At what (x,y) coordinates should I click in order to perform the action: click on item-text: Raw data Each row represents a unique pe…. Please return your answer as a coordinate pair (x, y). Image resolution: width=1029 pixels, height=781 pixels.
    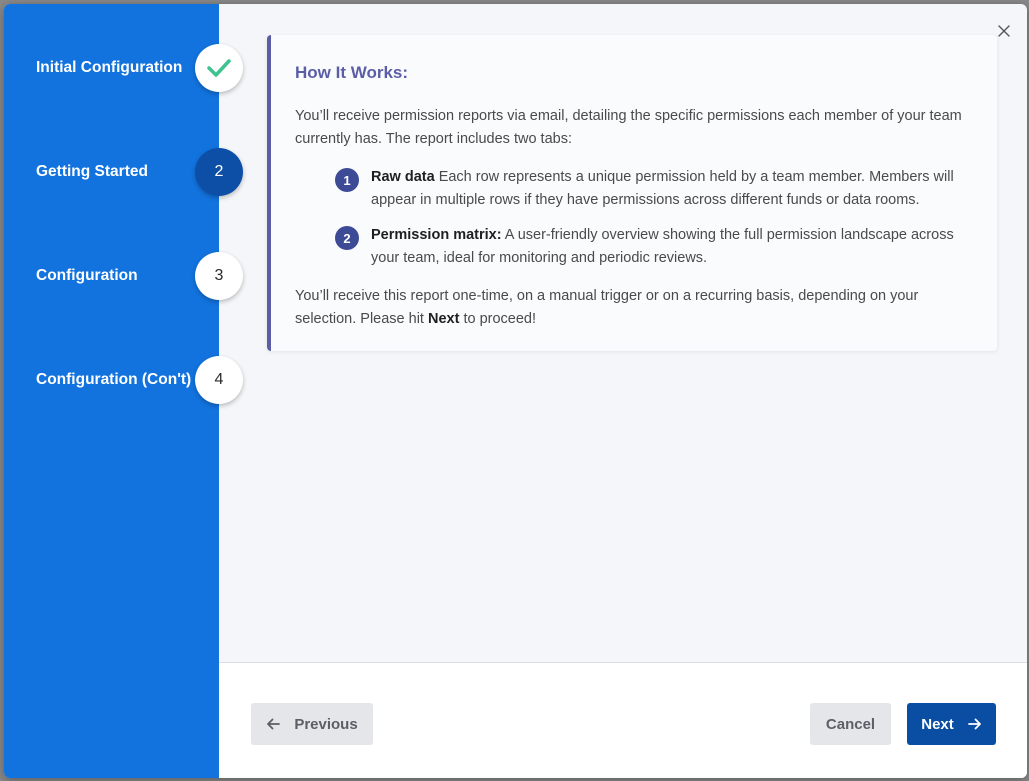
    Looking at the image, I should click on (660, 189).